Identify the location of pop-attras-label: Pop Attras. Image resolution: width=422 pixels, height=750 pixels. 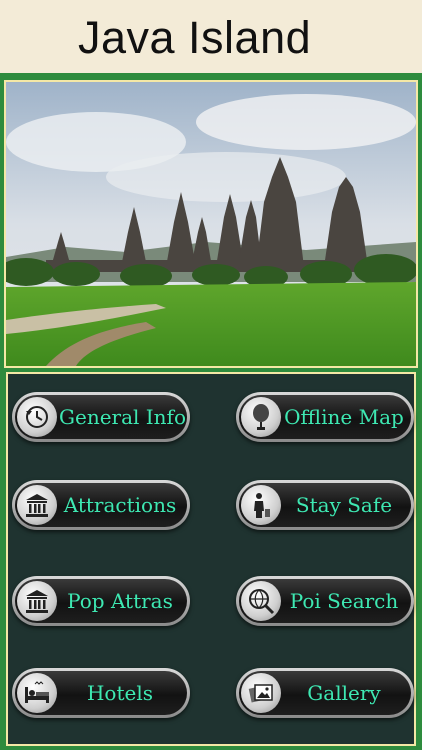
(120, 601).